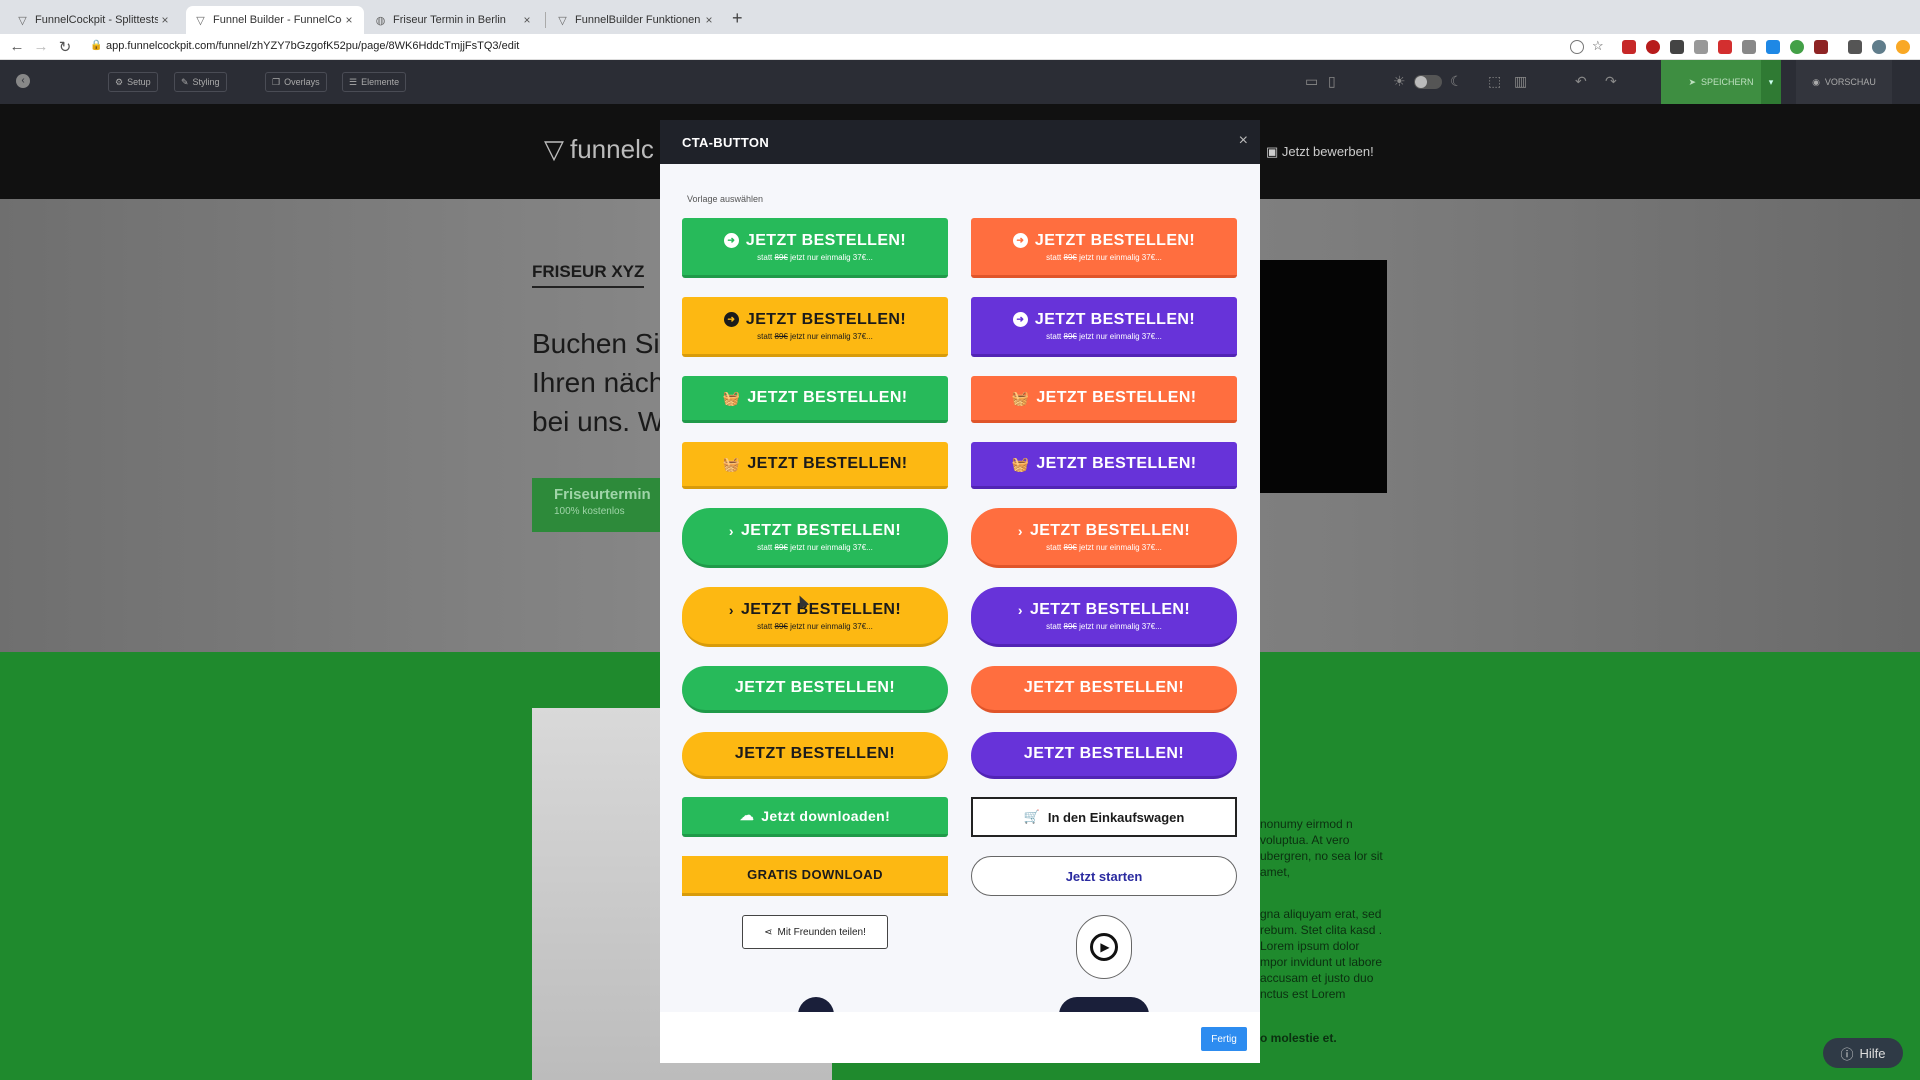 This screenshot has width=1920, height=1080. I want to click on cta-main: ☁ Jetzt downloaden!, so click(815, 815).